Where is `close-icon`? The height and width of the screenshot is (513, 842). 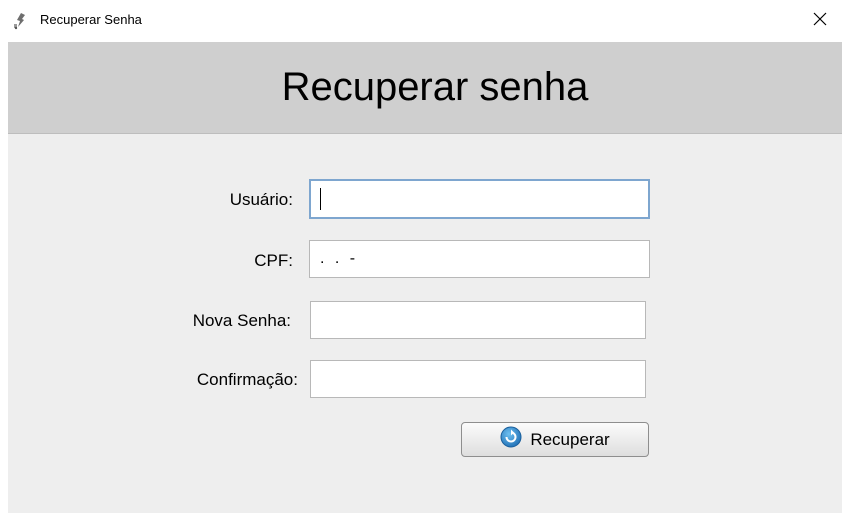 close-icon is located at coordinates (820, 21).